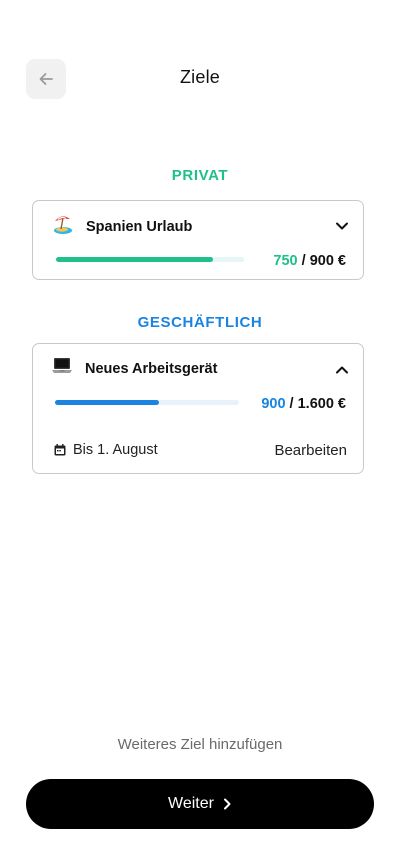 This screenshot has height=867, width=400. What do you see at coordinates (139, 227) in the screenshot?
I see `goal-title: Spanien Urlaub` at bounding box center [139, 227].